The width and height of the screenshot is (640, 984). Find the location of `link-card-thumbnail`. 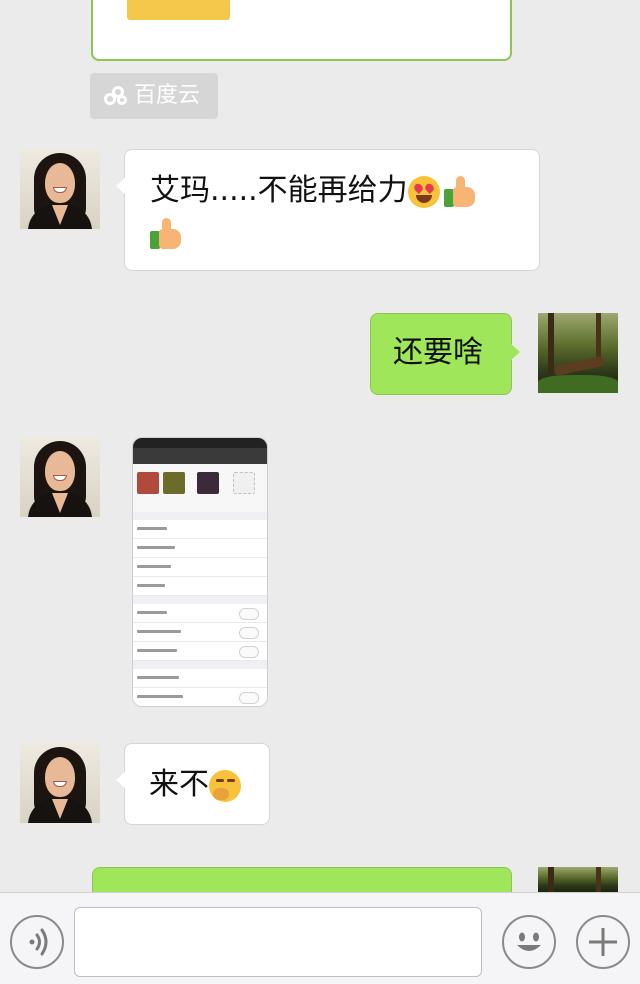

link-card-thumbnail is located at coordinates (178, 10).